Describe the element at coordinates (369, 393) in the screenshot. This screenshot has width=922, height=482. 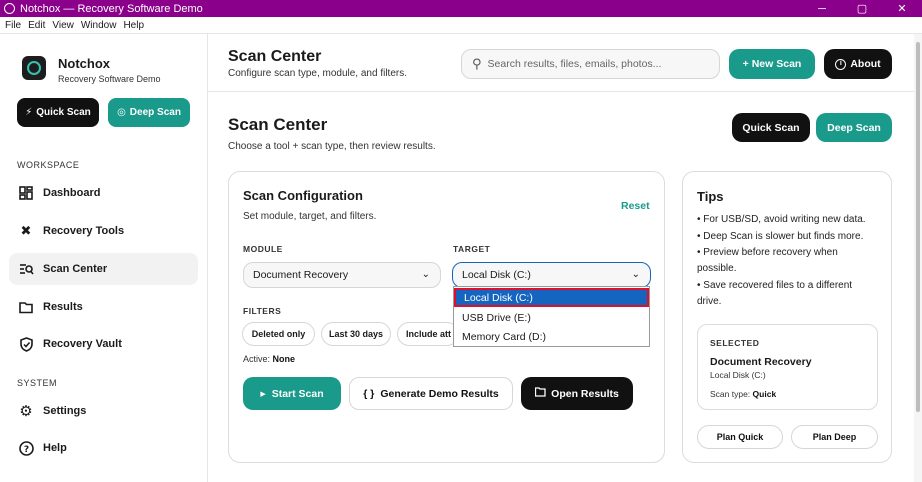
I see `code-icon: { }` at that location.